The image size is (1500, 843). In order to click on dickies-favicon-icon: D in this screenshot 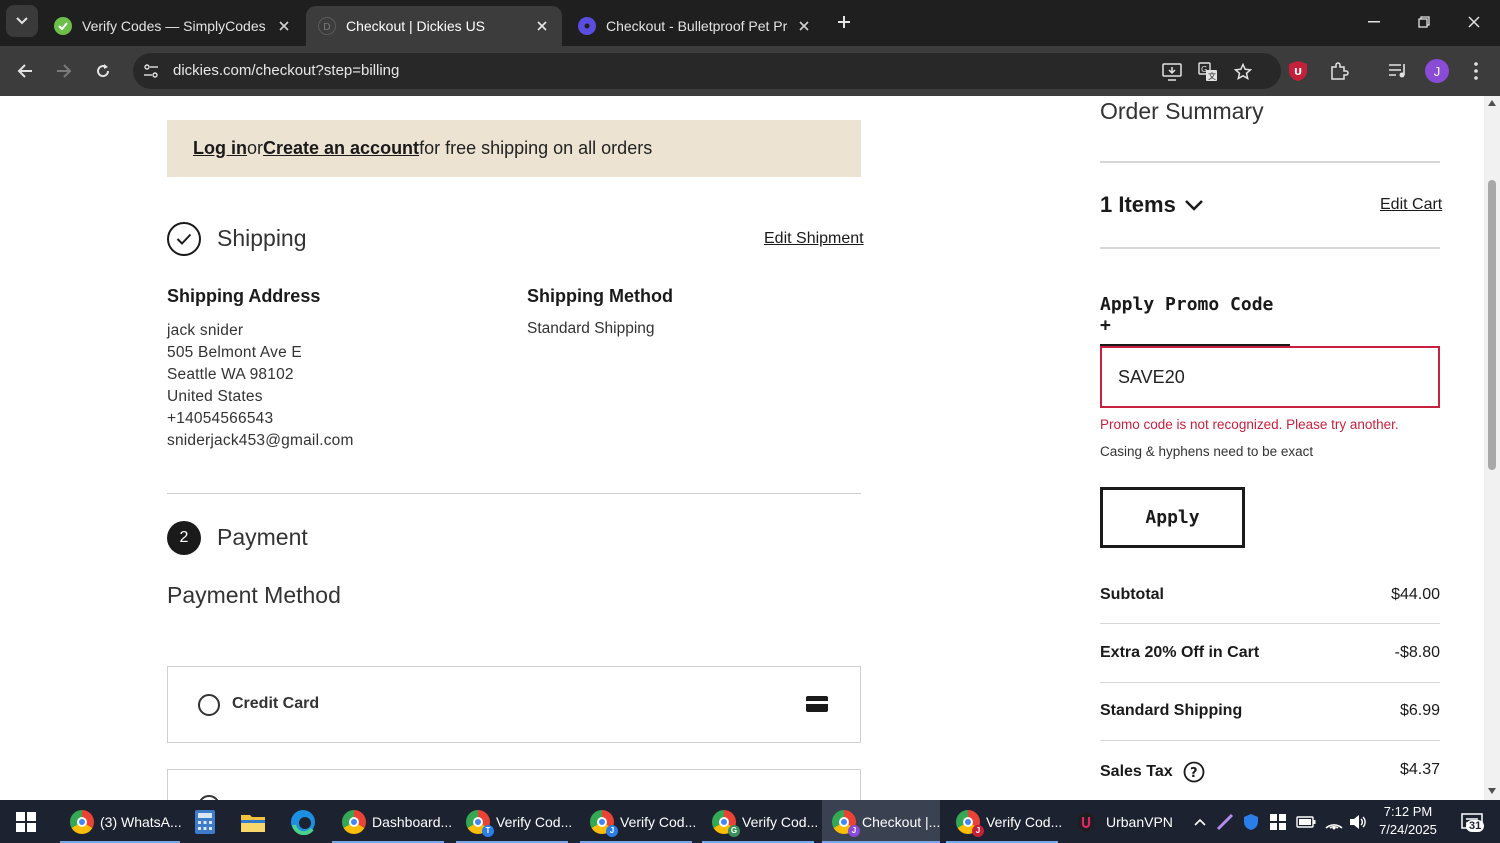, I will do `click(327, 26)`.